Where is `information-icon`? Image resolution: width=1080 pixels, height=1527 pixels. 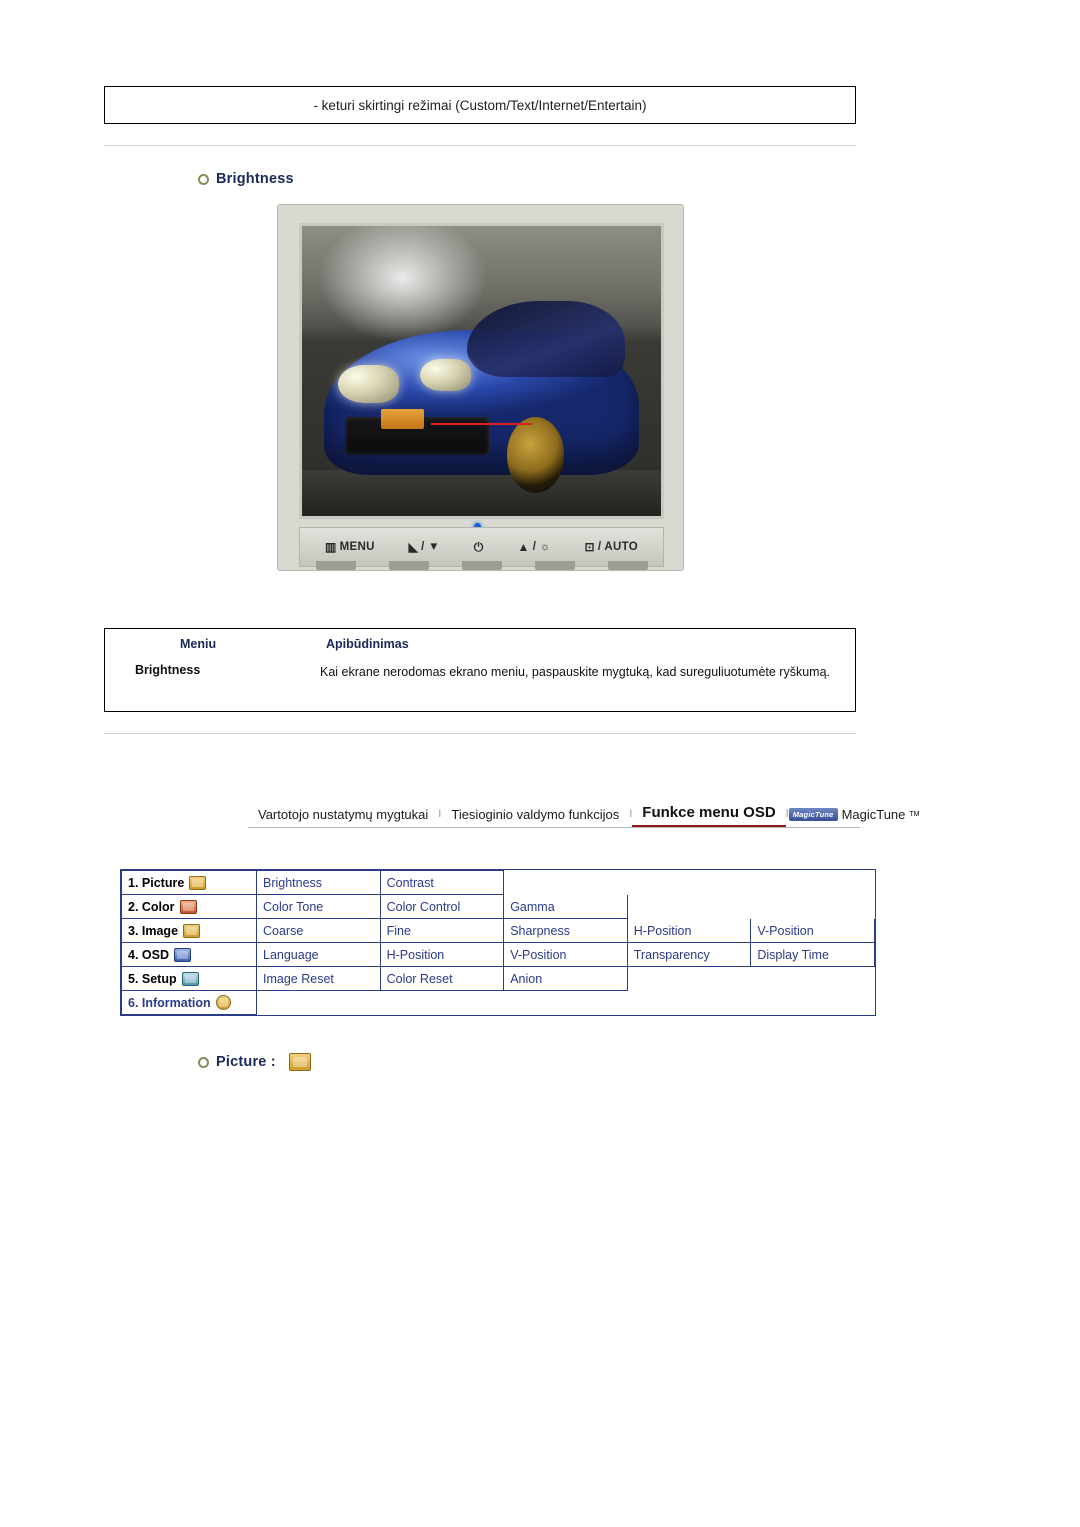
information-icon is located at coordinates (223, 1002).